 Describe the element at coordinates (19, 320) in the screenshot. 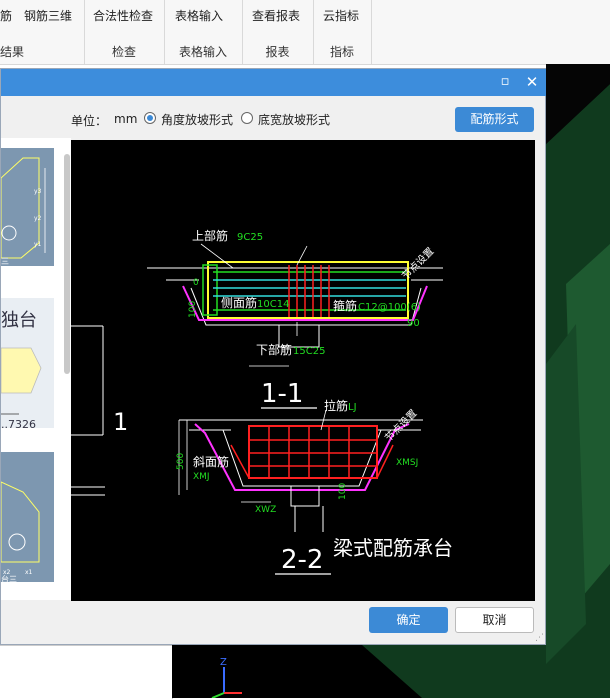

I see `svg-text: 独台` at that location.